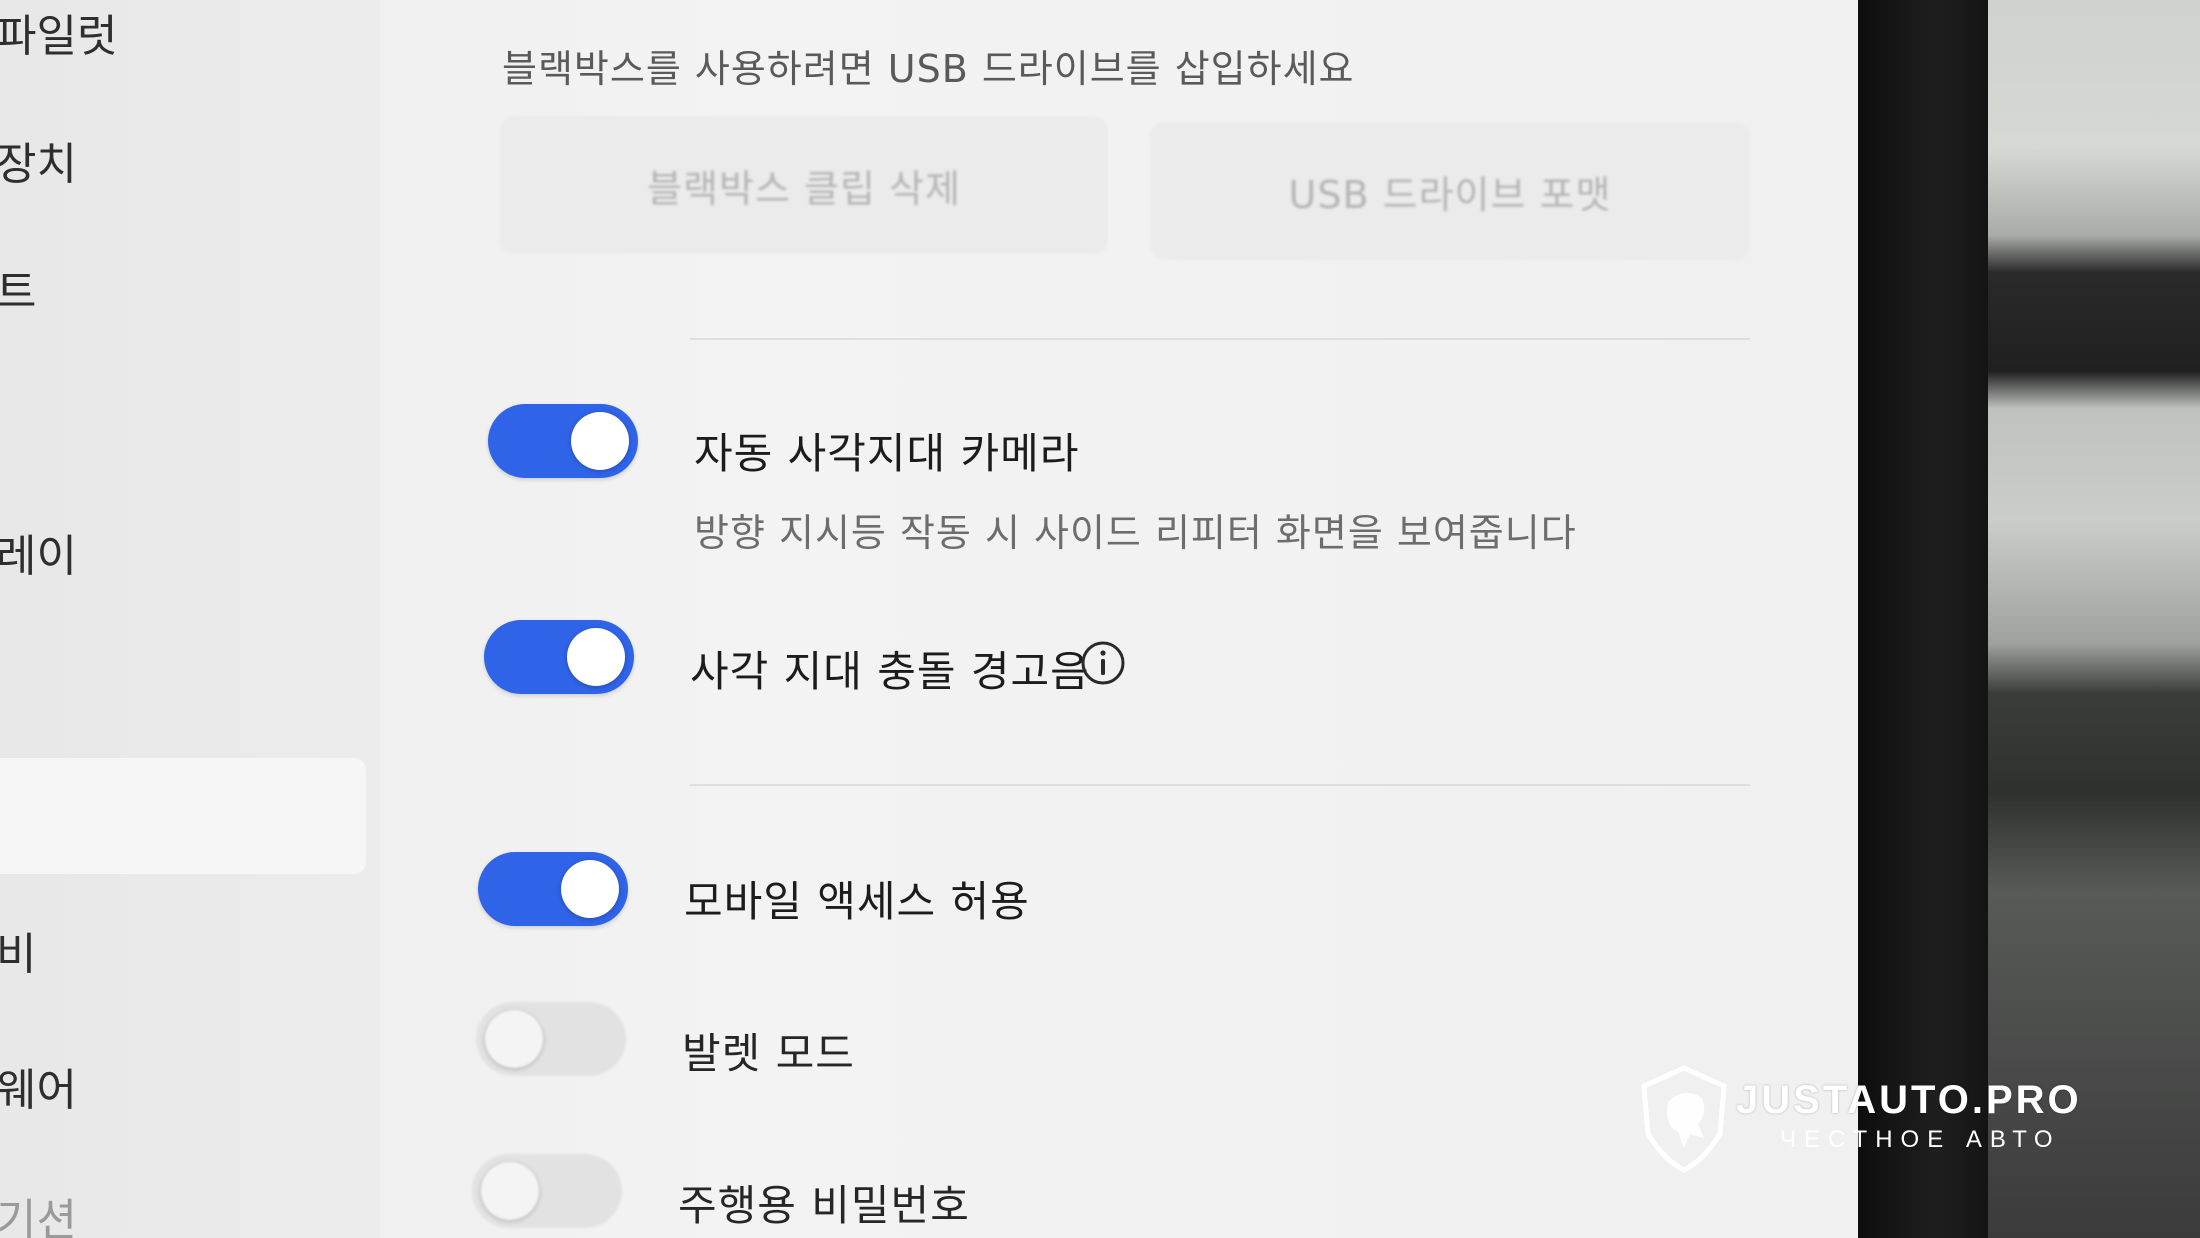  What do you see at coordinates (804, 185) in the screenshot?
I see `delete-dashcam-clips-button: 블랙박스 클립 삭제` at bounding box center [804, 185].